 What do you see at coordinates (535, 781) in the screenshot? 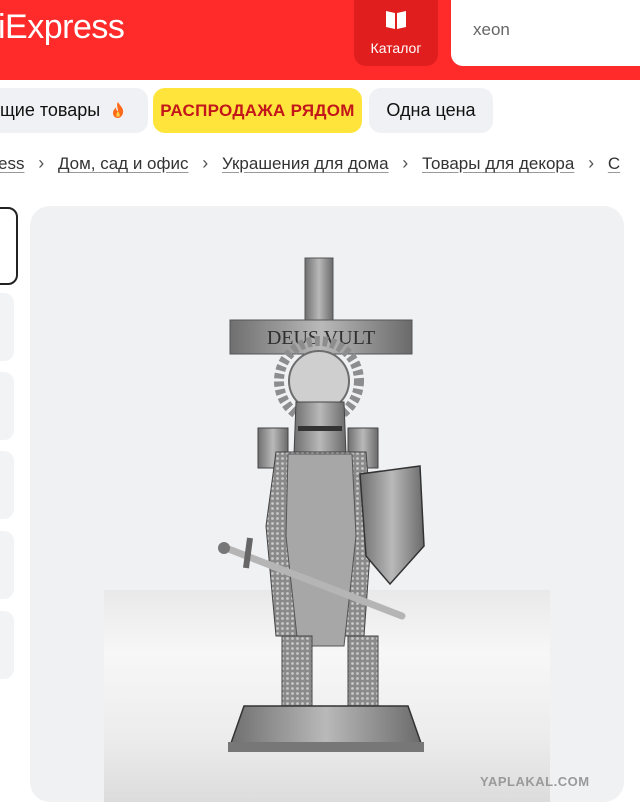
I see `watermark: YAPLAKAL.COM` at bounding box center [535, 781].